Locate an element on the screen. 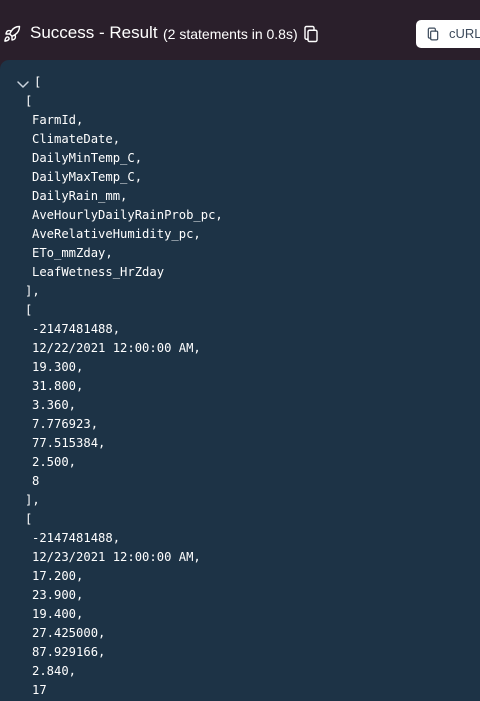 This screenshot has height=701, width=480. header-item: ETo_mmZday, is located at coordinates (72, 253).